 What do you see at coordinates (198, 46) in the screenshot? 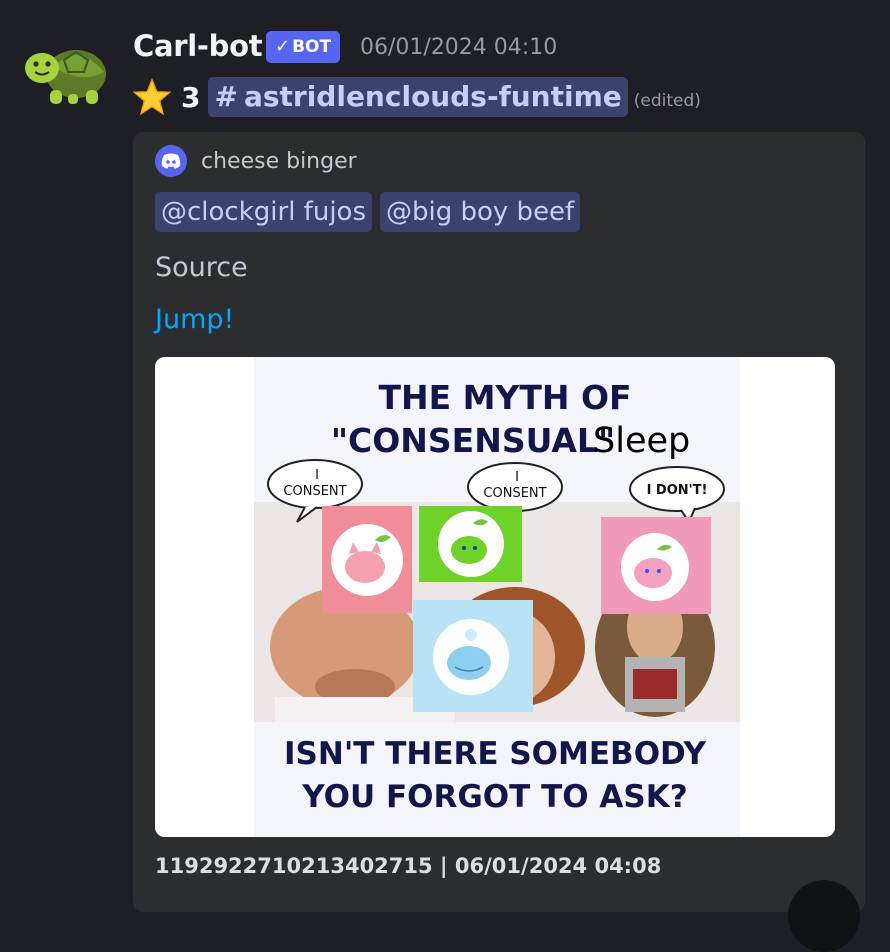
I see `username: Carl-bot` at bounding box center [198, 46].